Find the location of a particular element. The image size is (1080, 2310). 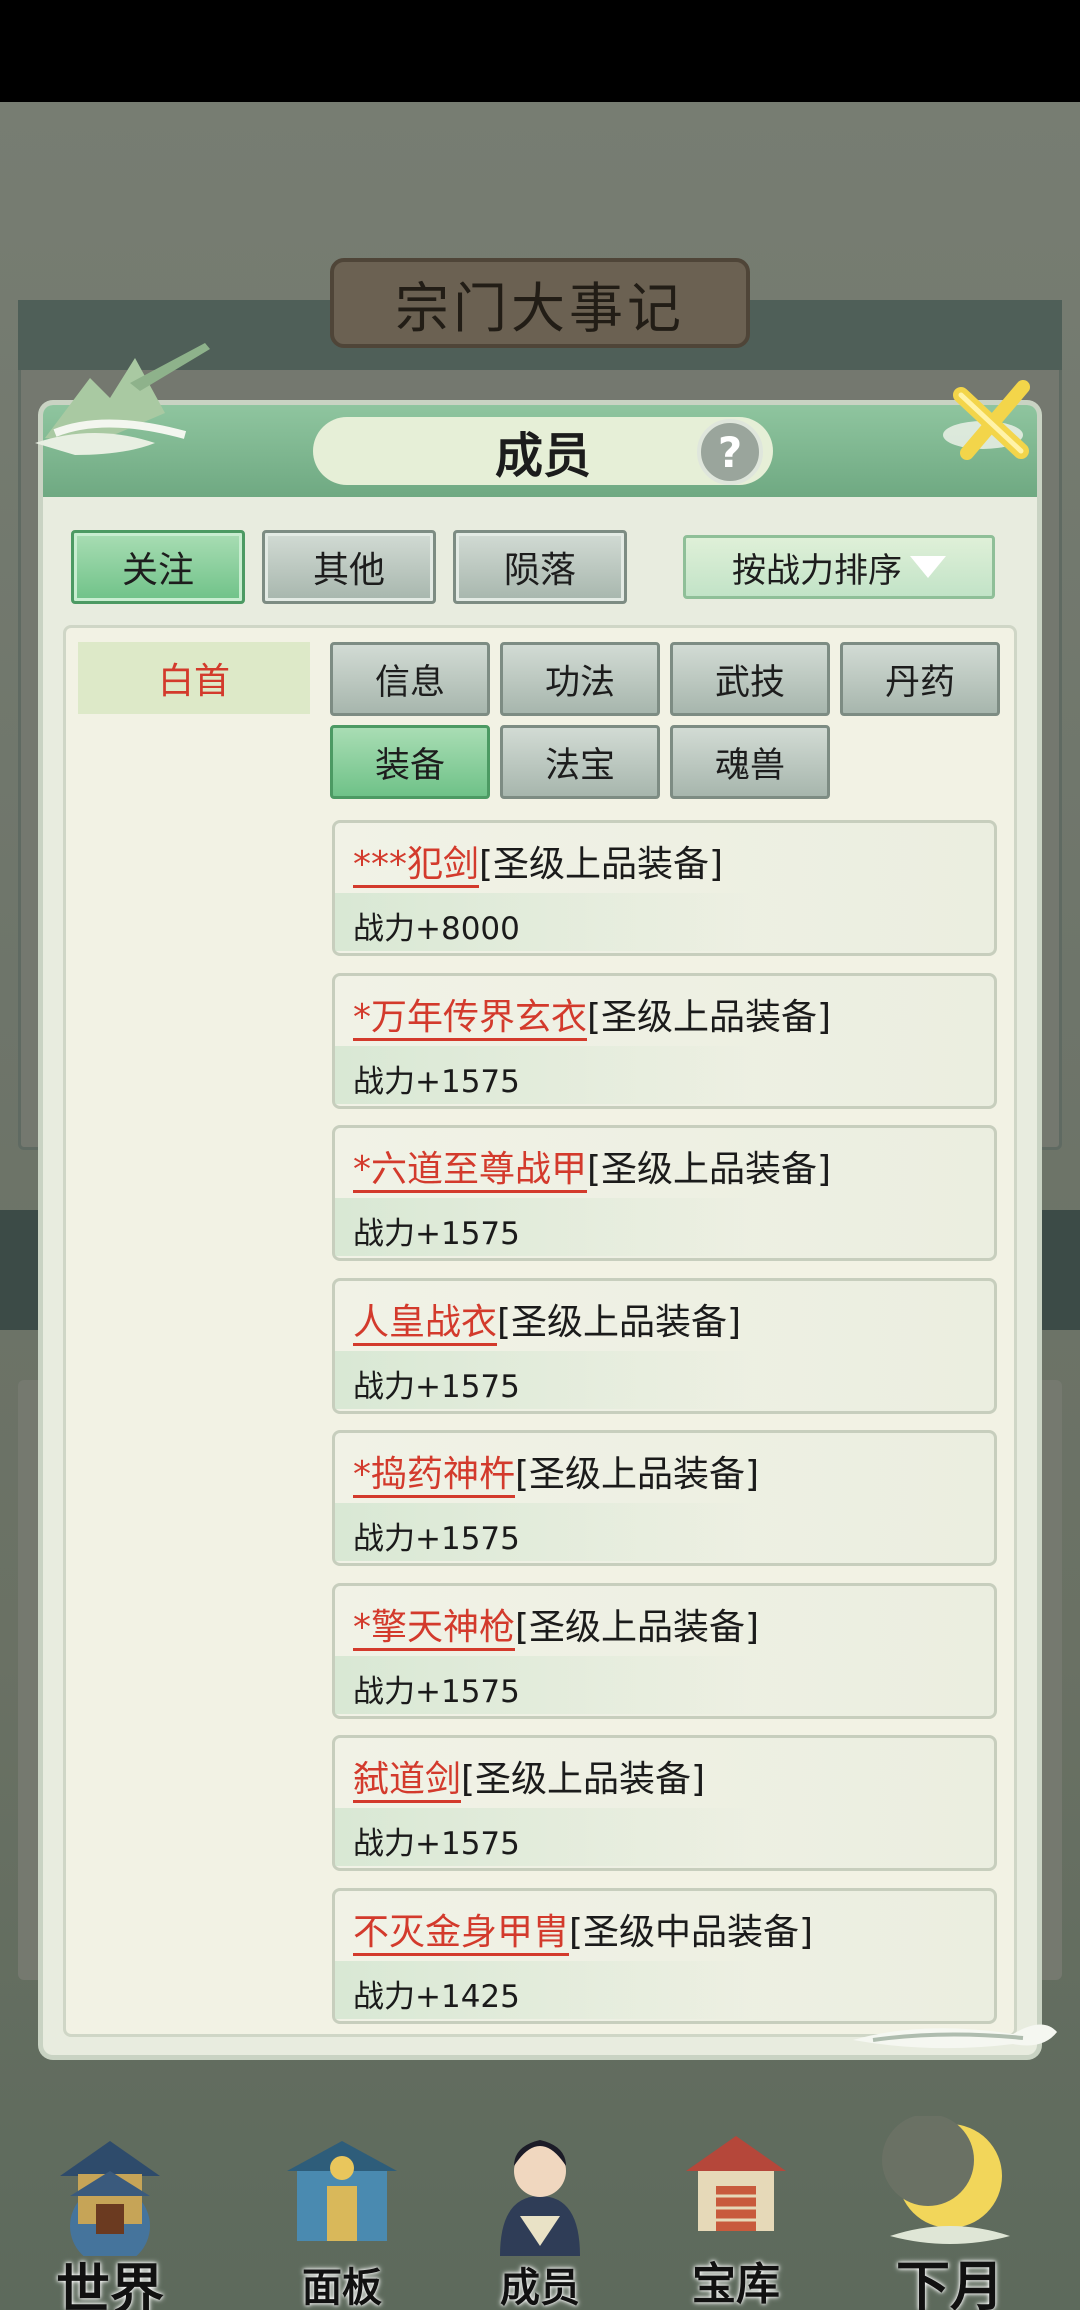

subtab-equipment: 装备 is located at coordinates (410, 762).